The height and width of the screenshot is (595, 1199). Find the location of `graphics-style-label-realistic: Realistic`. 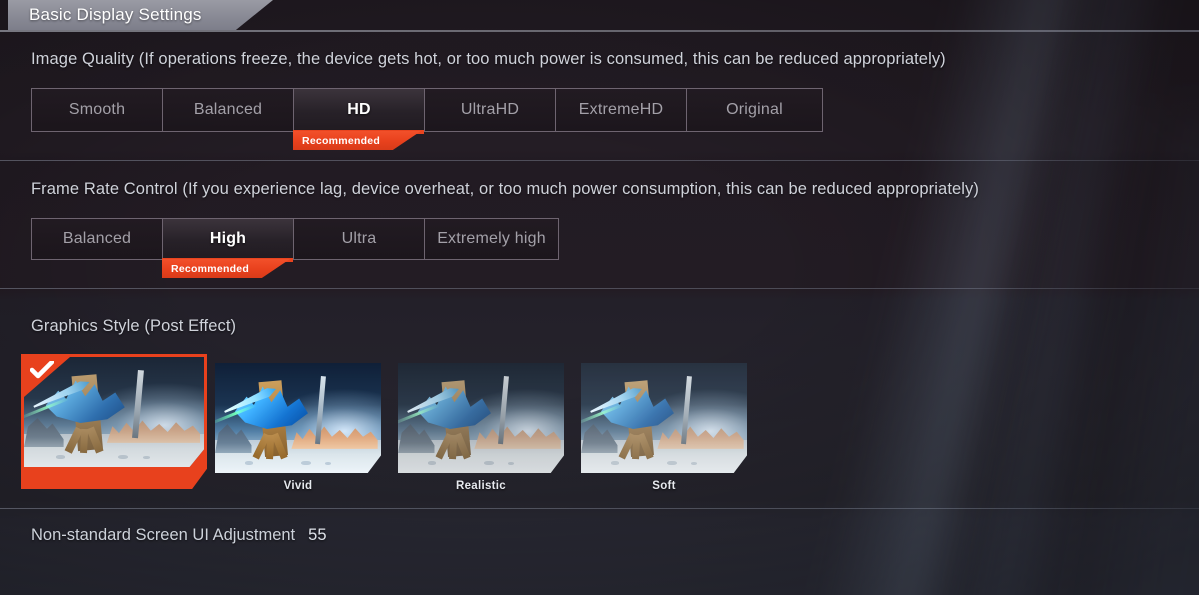

graphics-style-label-realistic: Realistic is located at coordinates (480, 486).